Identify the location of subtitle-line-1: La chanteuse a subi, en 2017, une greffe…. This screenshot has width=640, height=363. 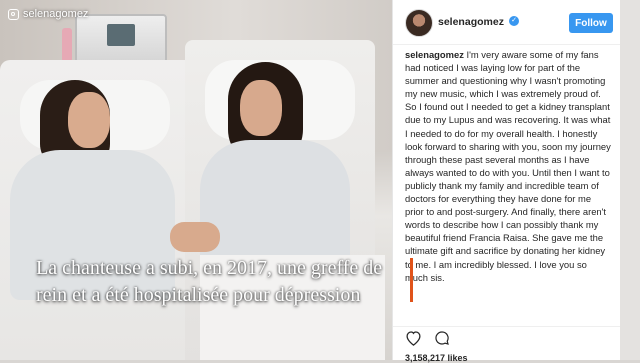
(209, 268).